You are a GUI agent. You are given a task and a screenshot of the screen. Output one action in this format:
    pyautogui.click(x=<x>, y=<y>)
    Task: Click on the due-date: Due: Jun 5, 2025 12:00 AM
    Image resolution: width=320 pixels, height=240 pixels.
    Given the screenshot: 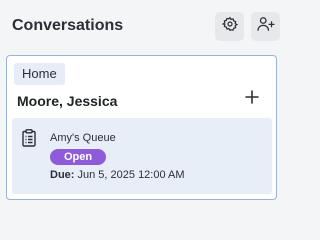 What is the action you would take?
    pyautogui.click(x=117, y=175)
    